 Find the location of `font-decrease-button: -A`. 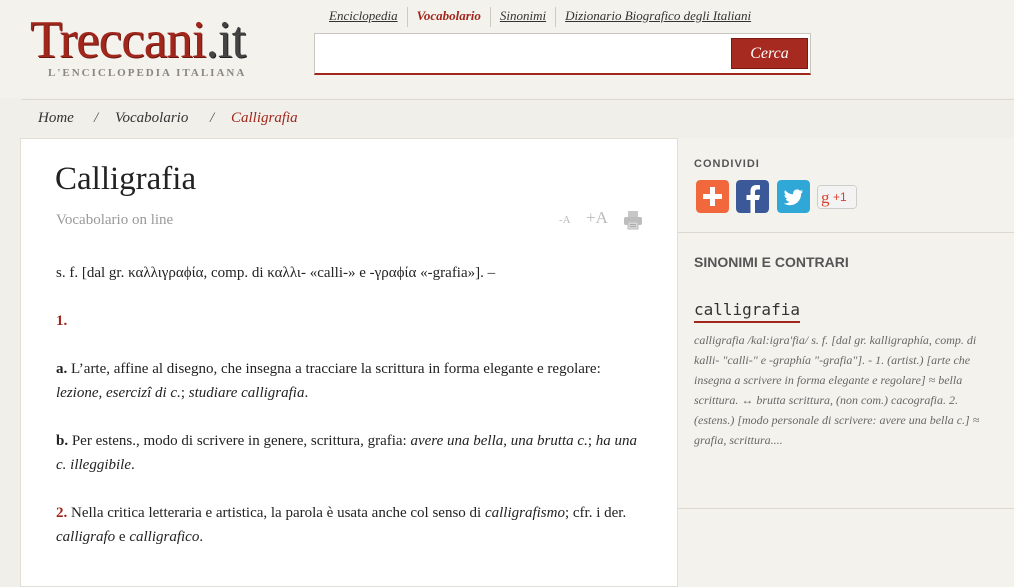

font-decrease-button: -A is located at coordinates (565, 220).